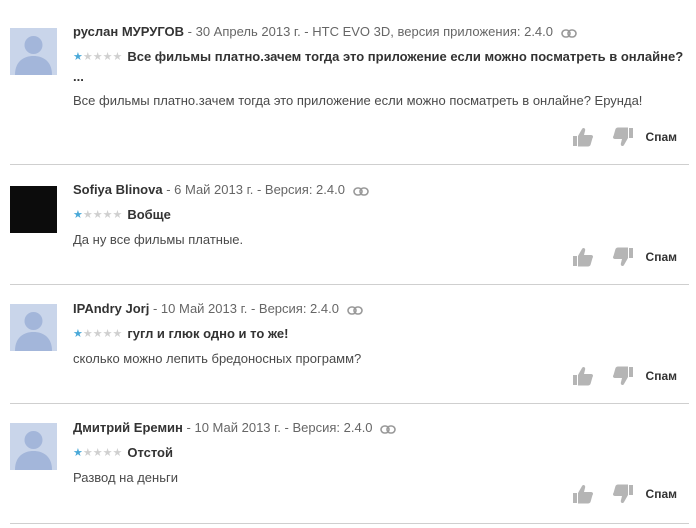 The width and height of the screenshot is (696, 528). What do you see at coordinates (128, 427) in the screenshot?
I see `review-author: Дмитрий Еремин` at bounding box center [128, 427].